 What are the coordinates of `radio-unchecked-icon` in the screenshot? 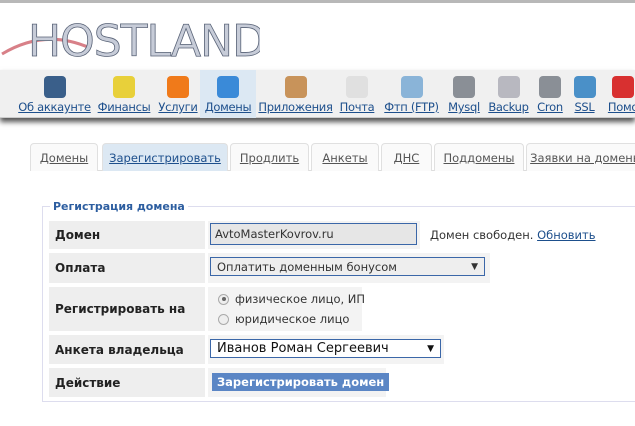 It's located at (223, 319).